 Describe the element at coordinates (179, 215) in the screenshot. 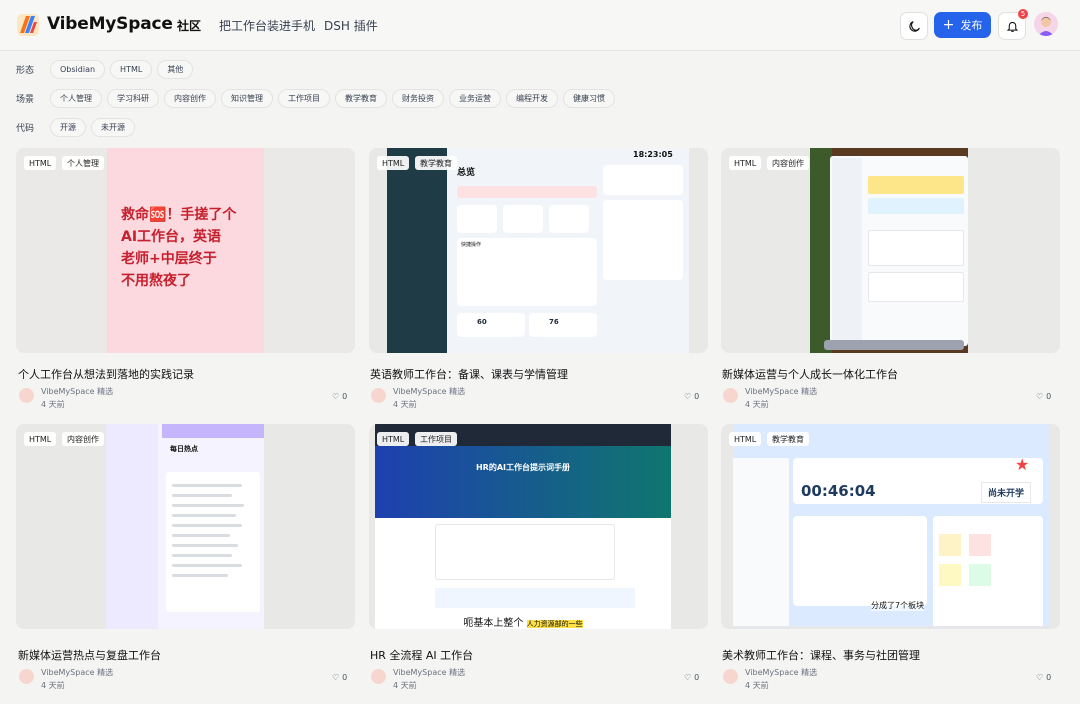

I see `poster-line: 救命🆘！手搓了个` at that location.